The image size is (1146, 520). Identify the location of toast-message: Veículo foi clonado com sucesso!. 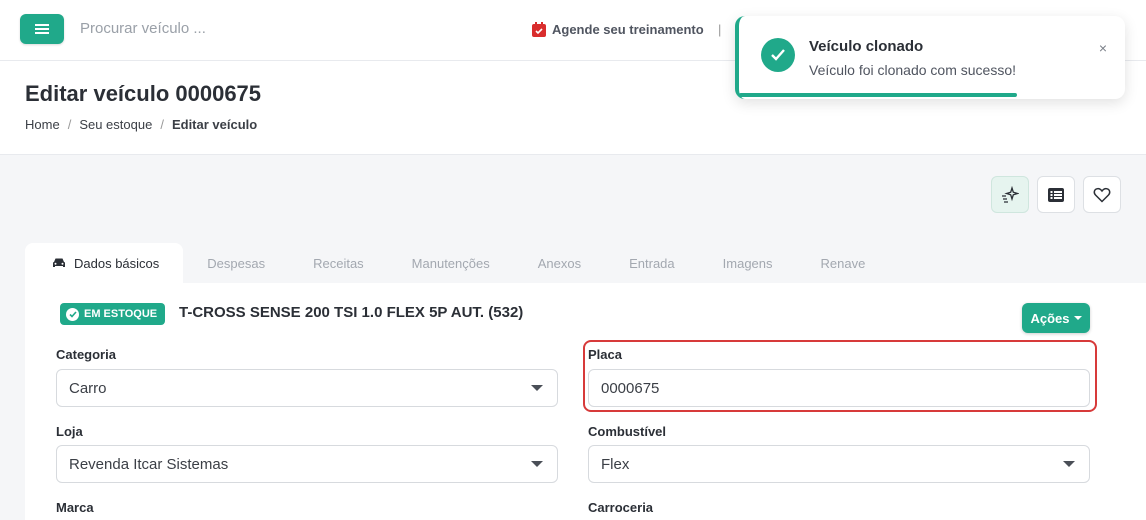
(913, 70).